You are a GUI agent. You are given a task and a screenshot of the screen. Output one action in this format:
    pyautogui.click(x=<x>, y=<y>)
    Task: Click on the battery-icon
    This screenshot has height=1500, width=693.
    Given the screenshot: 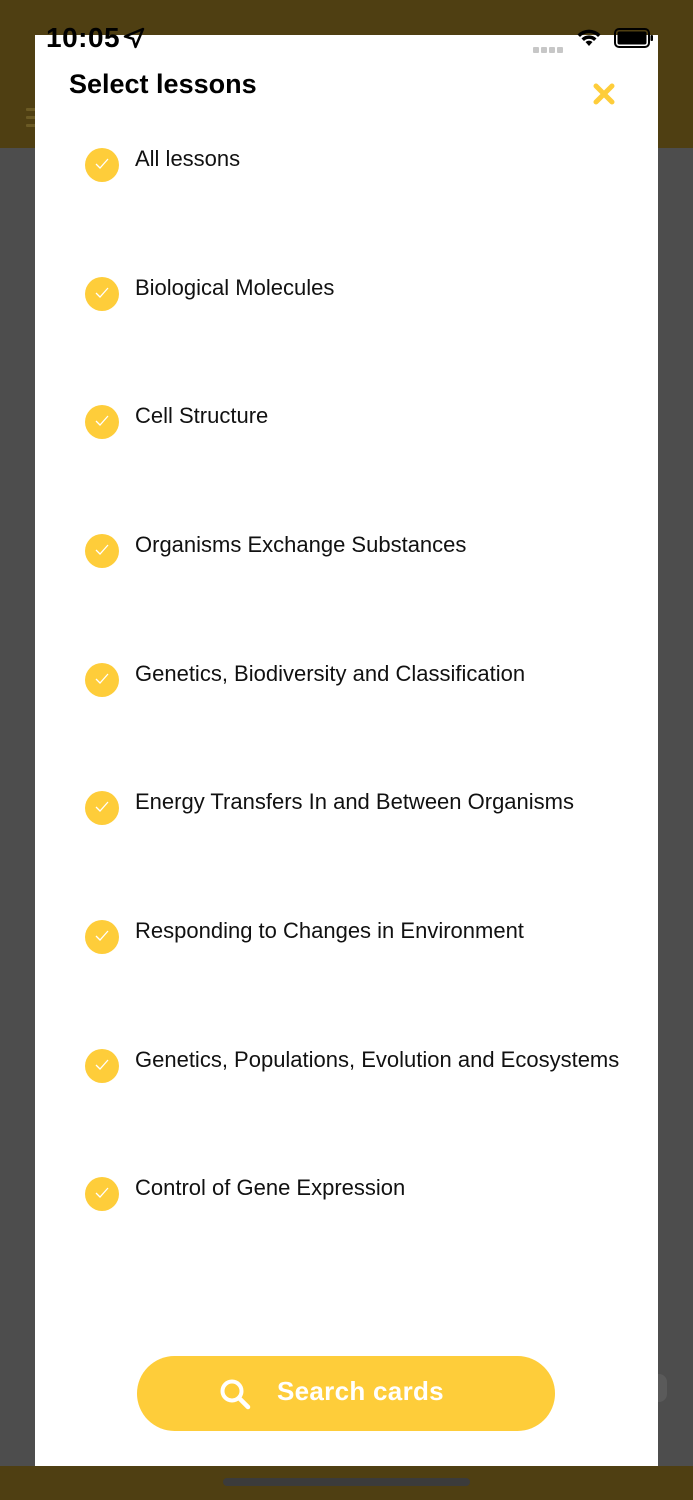 What is the action you would take?
    pyautogui.click(x=633, y=38)
    